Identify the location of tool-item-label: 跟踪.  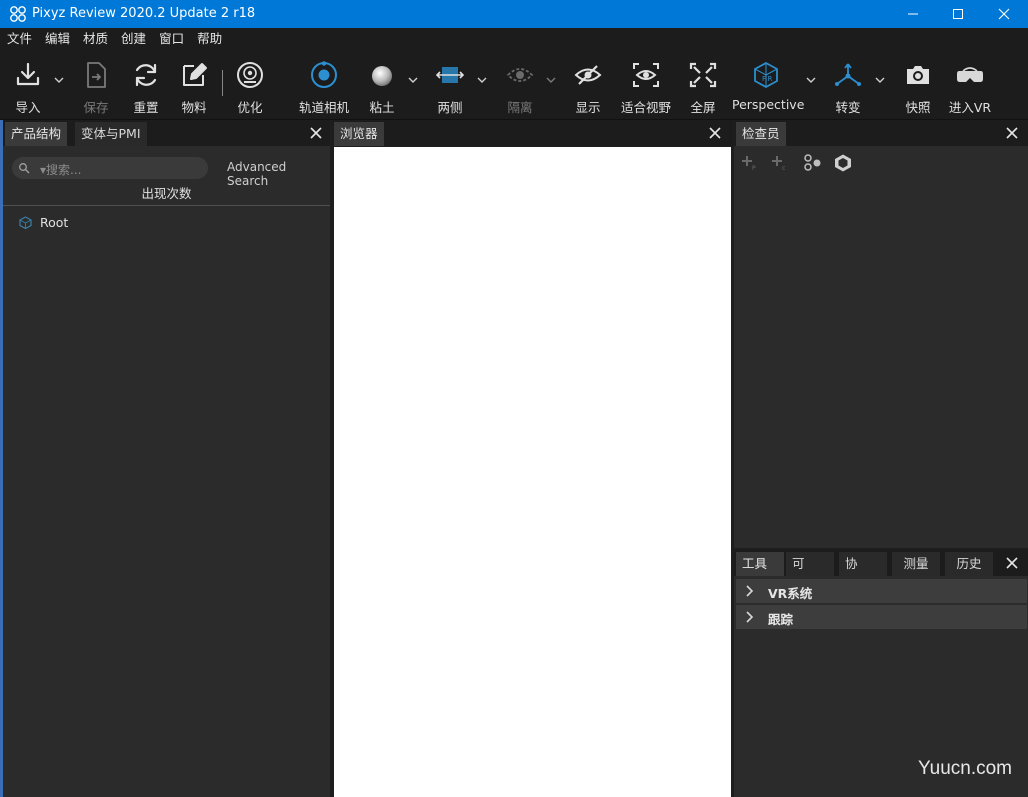
(781, 619).